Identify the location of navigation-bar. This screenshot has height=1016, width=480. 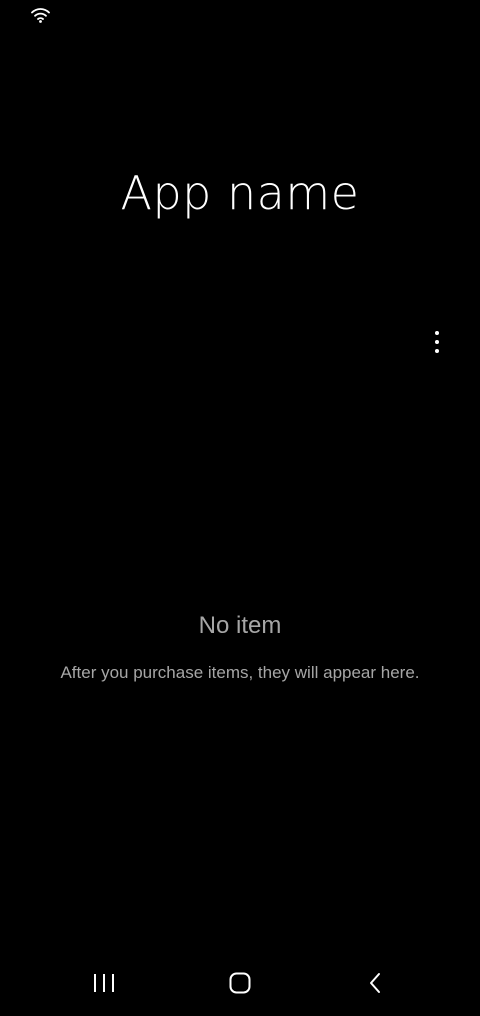
(240, 983).